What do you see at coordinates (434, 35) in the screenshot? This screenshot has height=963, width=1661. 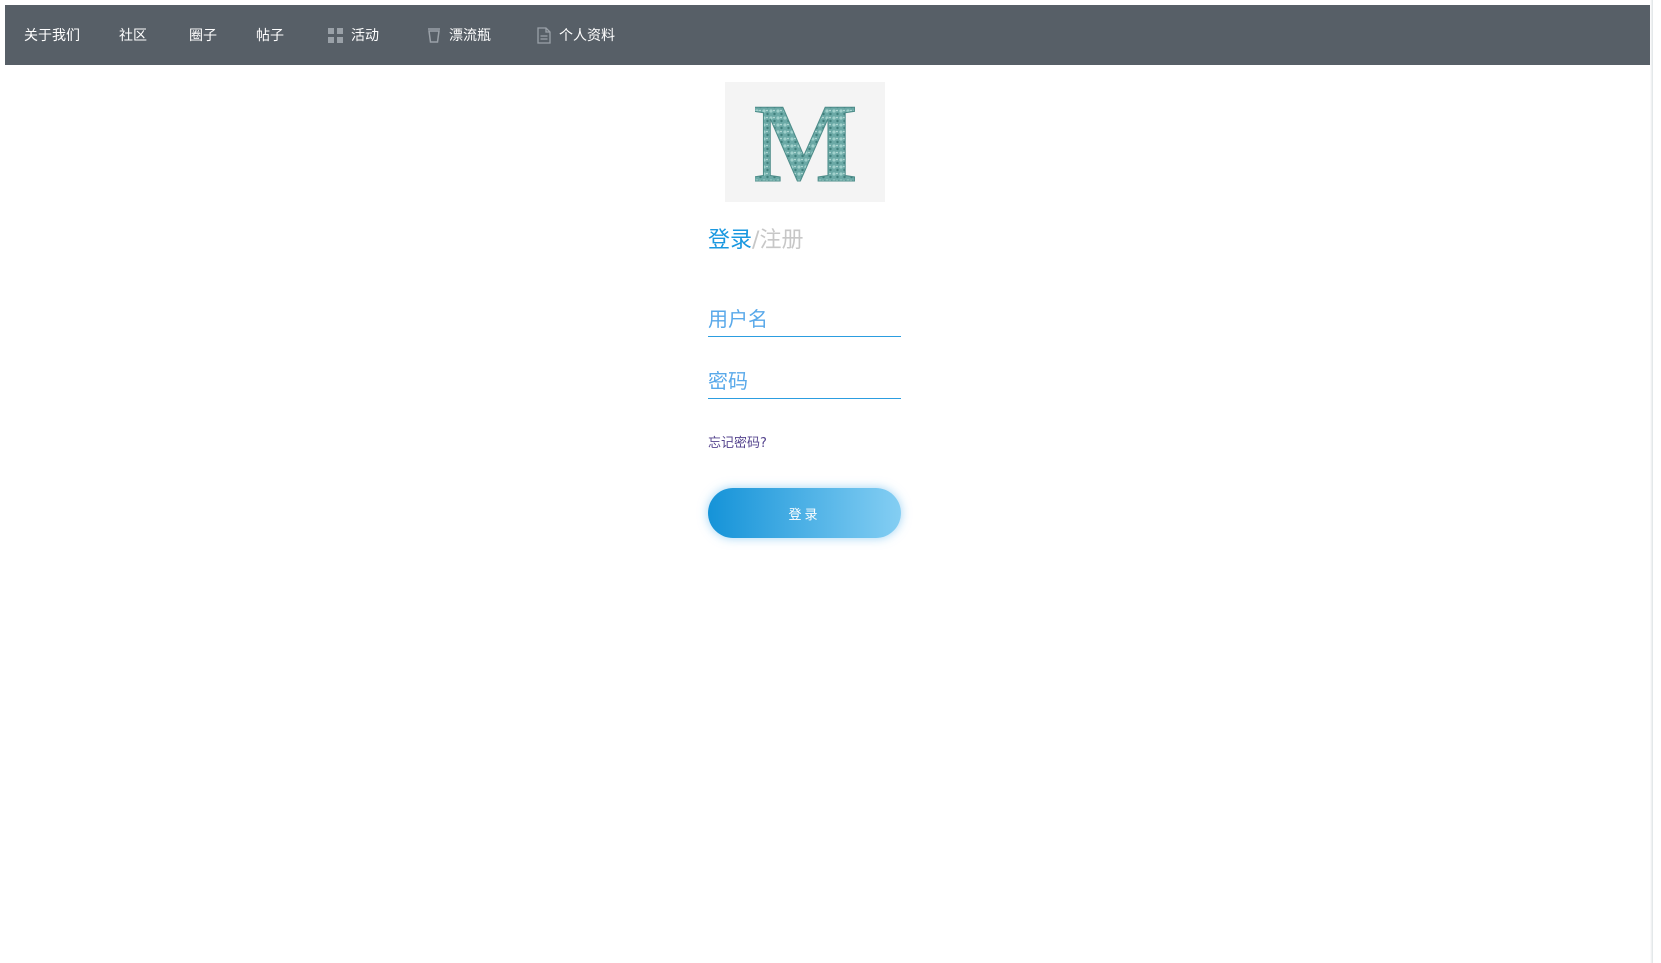 I see `cup-icon` at bounding box center [434, 35].